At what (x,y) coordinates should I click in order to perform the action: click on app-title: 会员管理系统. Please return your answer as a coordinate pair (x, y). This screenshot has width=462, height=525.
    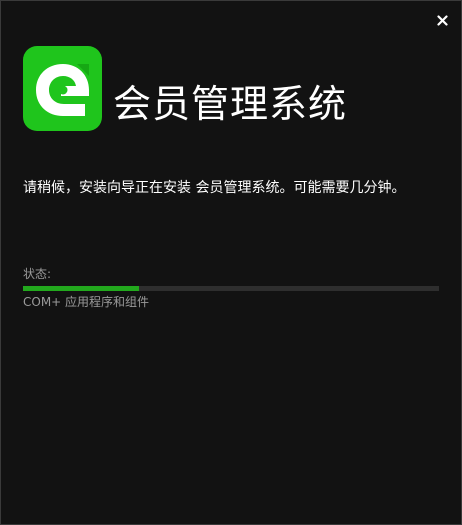
    Looking at the image, I should click on (230, 104).